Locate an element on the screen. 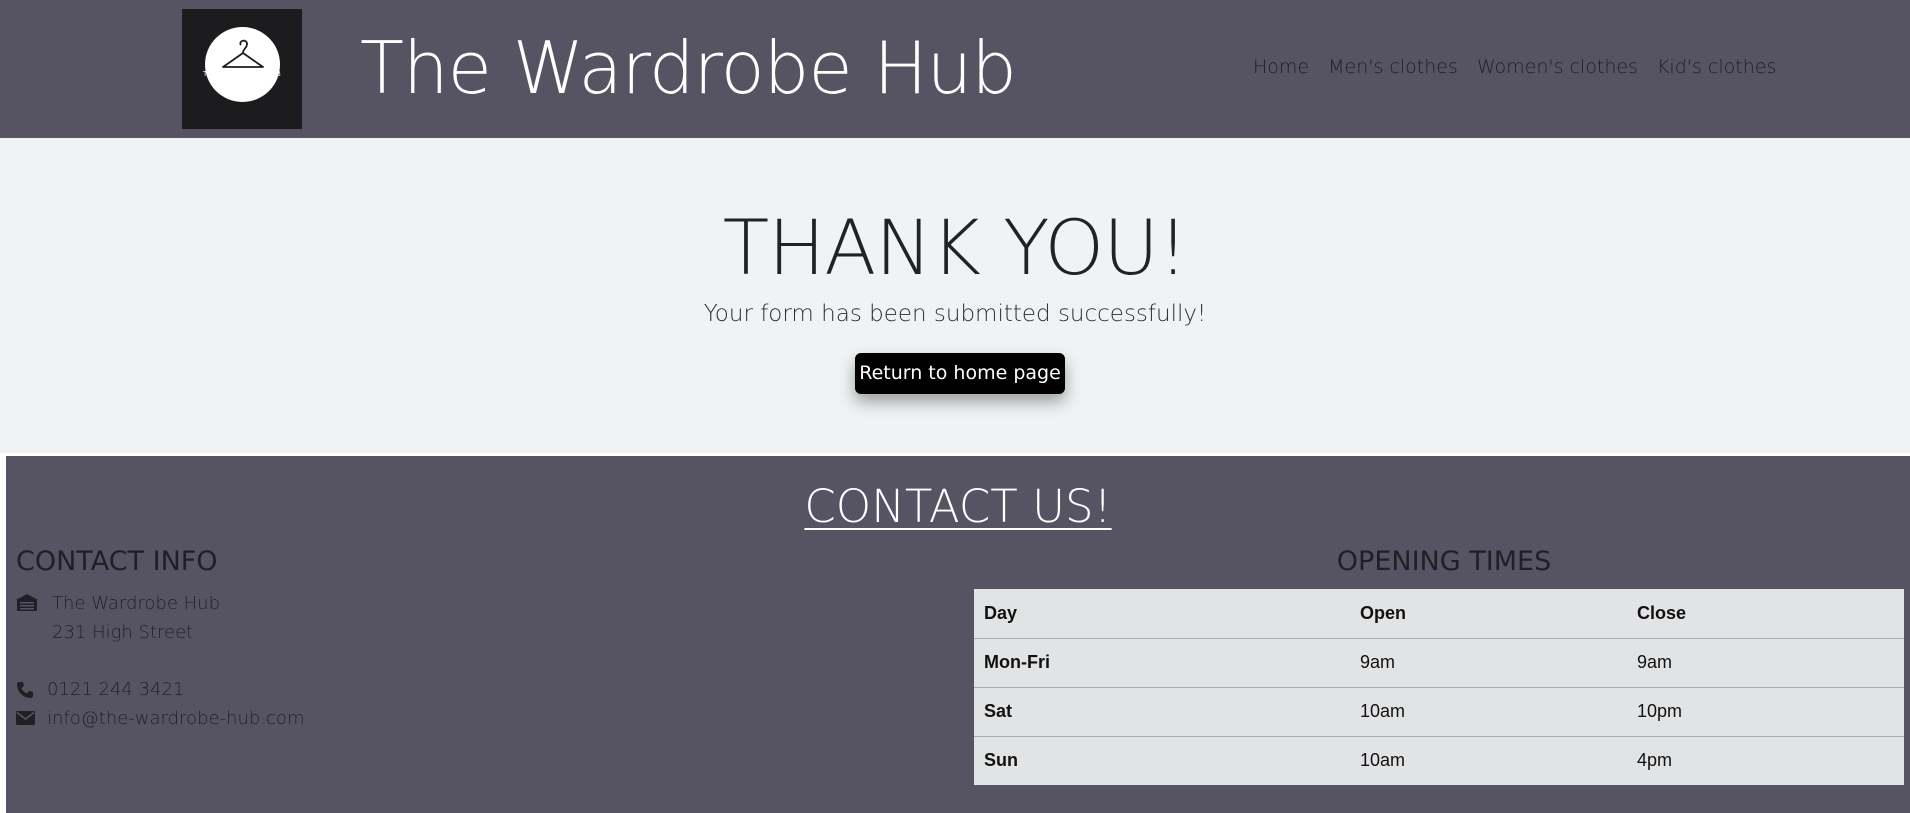  phone-number: 0121 244 3421 is located at coordinates (115, 689).